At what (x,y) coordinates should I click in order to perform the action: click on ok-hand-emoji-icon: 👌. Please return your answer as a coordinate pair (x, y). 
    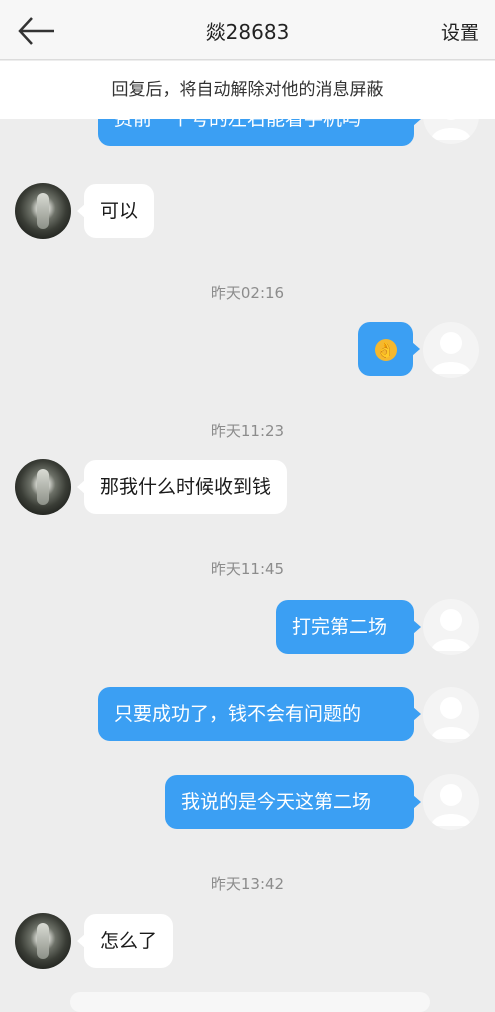
    Looking at the image, I should click on (385, 349).